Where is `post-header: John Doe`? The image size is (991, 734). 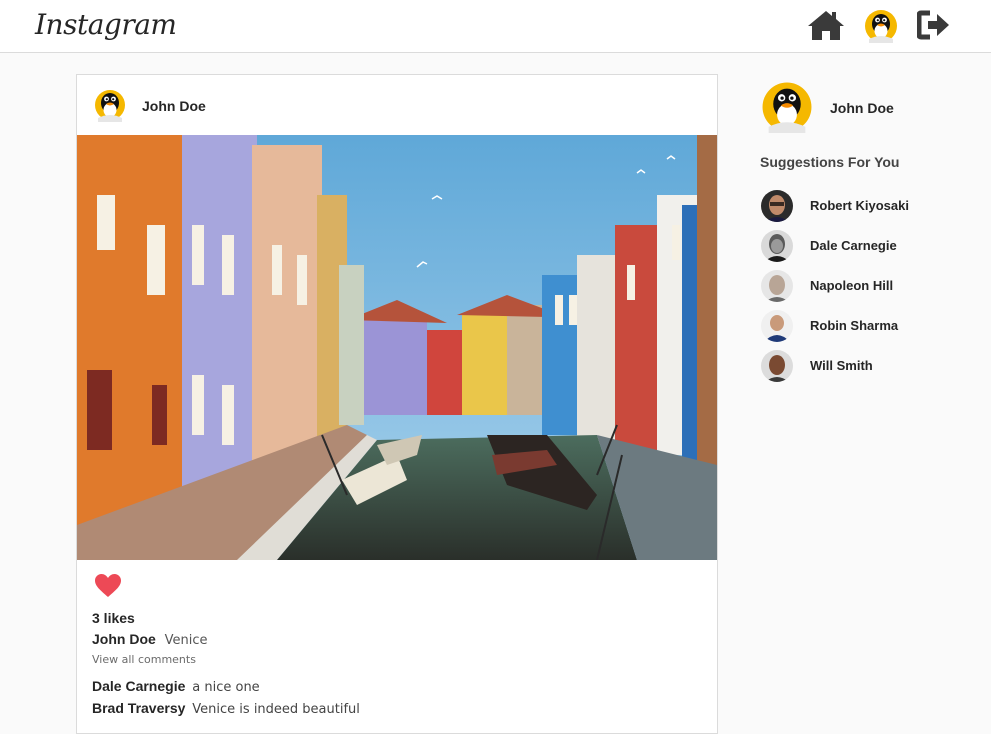
post-header: John Doe is located at coordinates (397, 105).